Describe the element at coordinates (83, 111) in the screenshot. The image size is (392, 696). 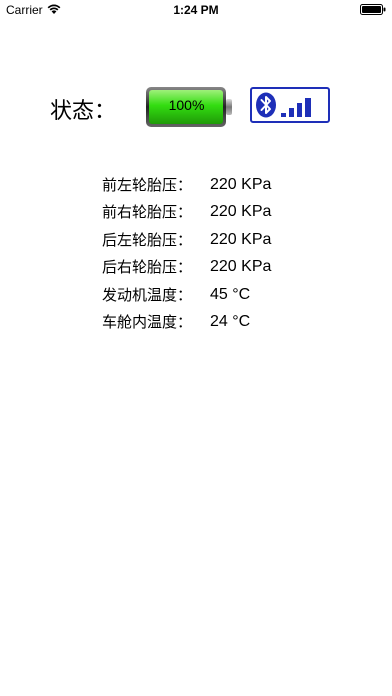
I see `status-label: 状态：` at that location.